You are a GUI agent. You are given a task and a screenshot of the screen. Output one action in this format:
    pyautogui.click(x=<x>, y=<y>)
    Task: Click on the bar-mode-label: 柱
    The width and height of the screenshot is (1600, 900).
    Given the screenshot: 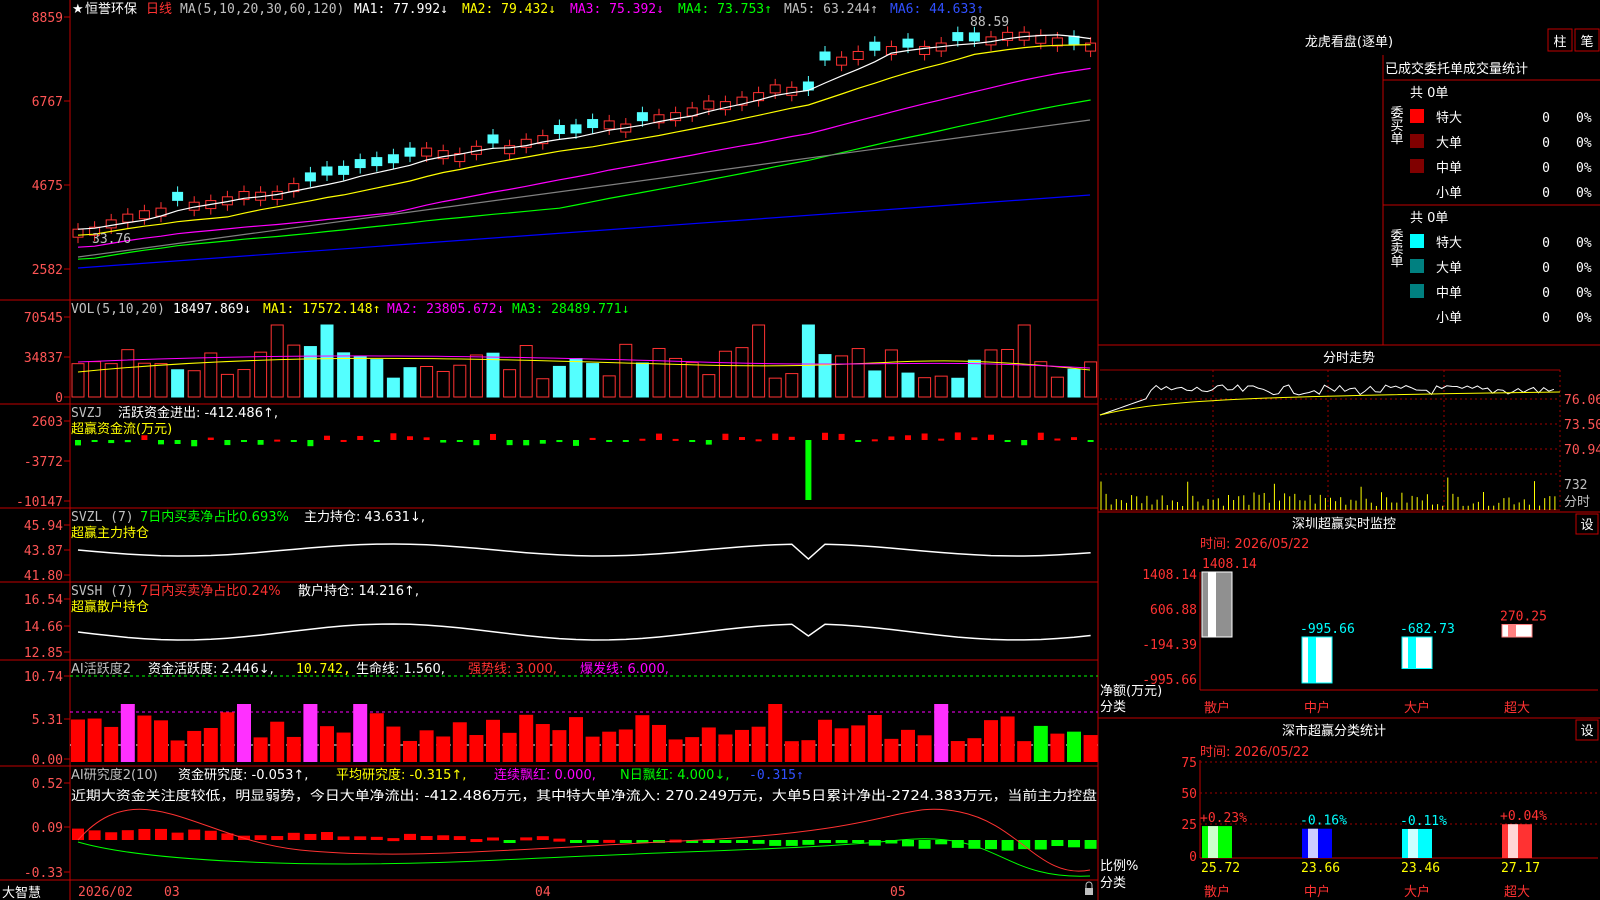 What is the action you would take?
    pyautogui.click(x=1559, y=42)
    